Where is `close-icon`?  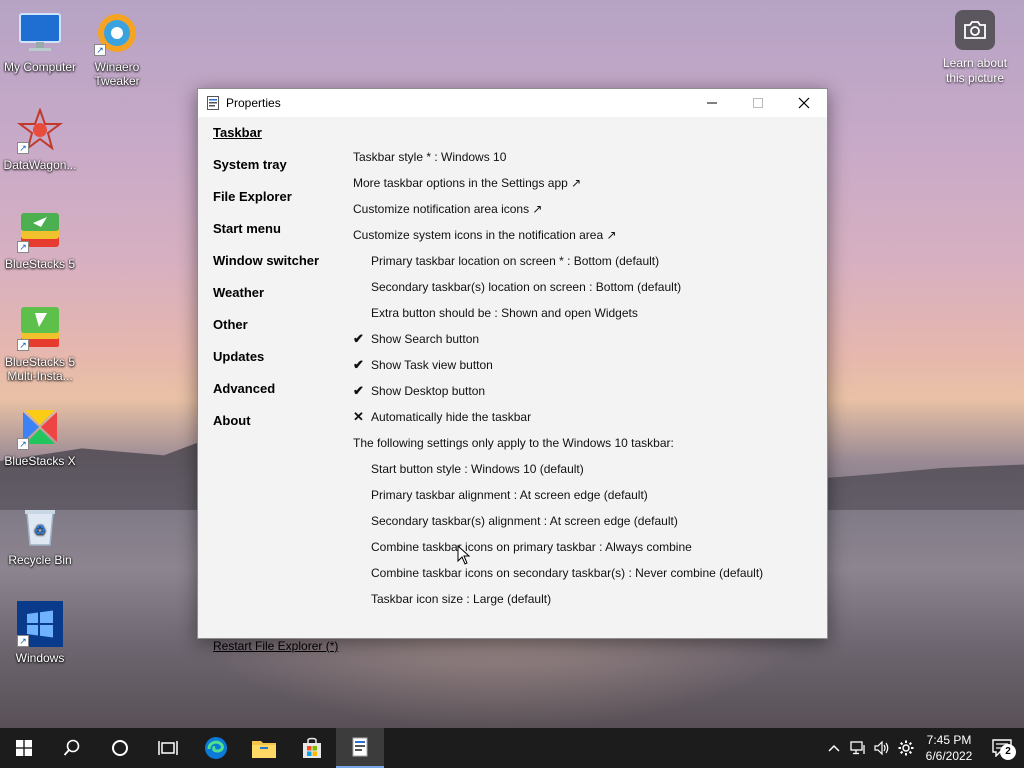
close-icon is located at coordinates (804, 103).